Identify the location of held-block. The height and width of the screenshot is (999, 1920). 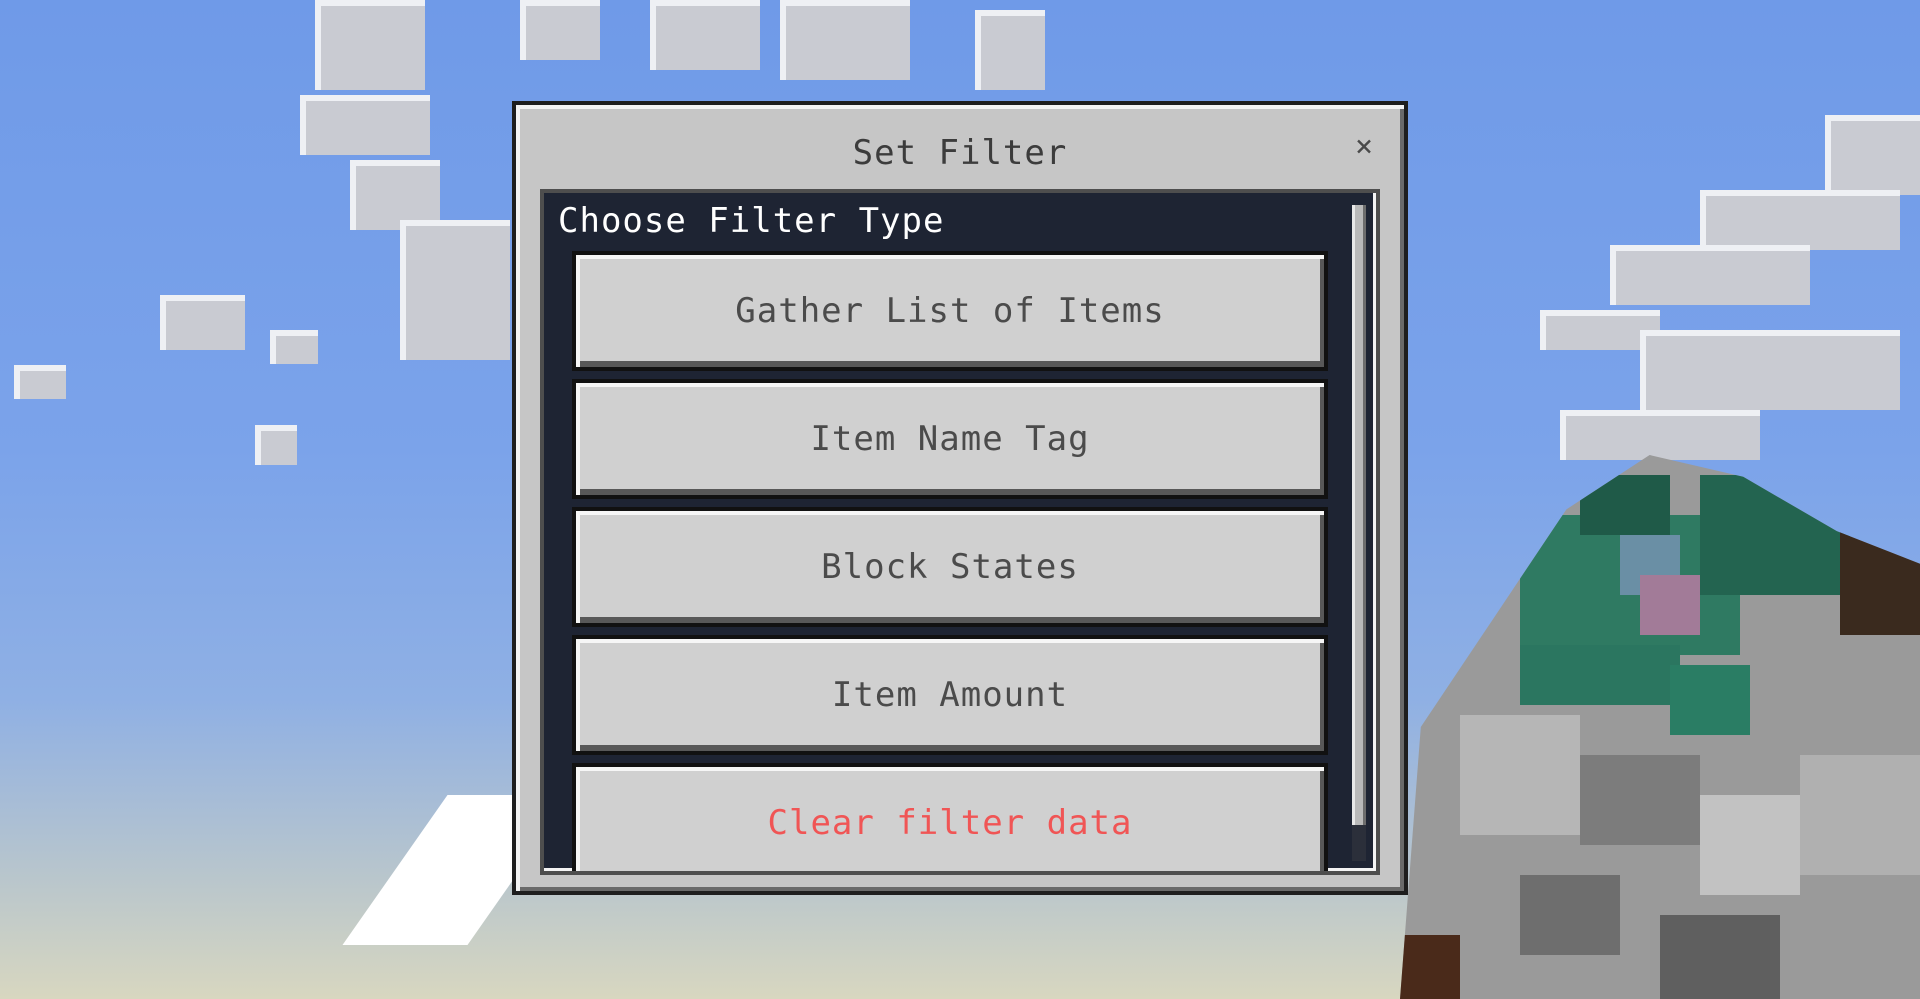
(1660, 727).